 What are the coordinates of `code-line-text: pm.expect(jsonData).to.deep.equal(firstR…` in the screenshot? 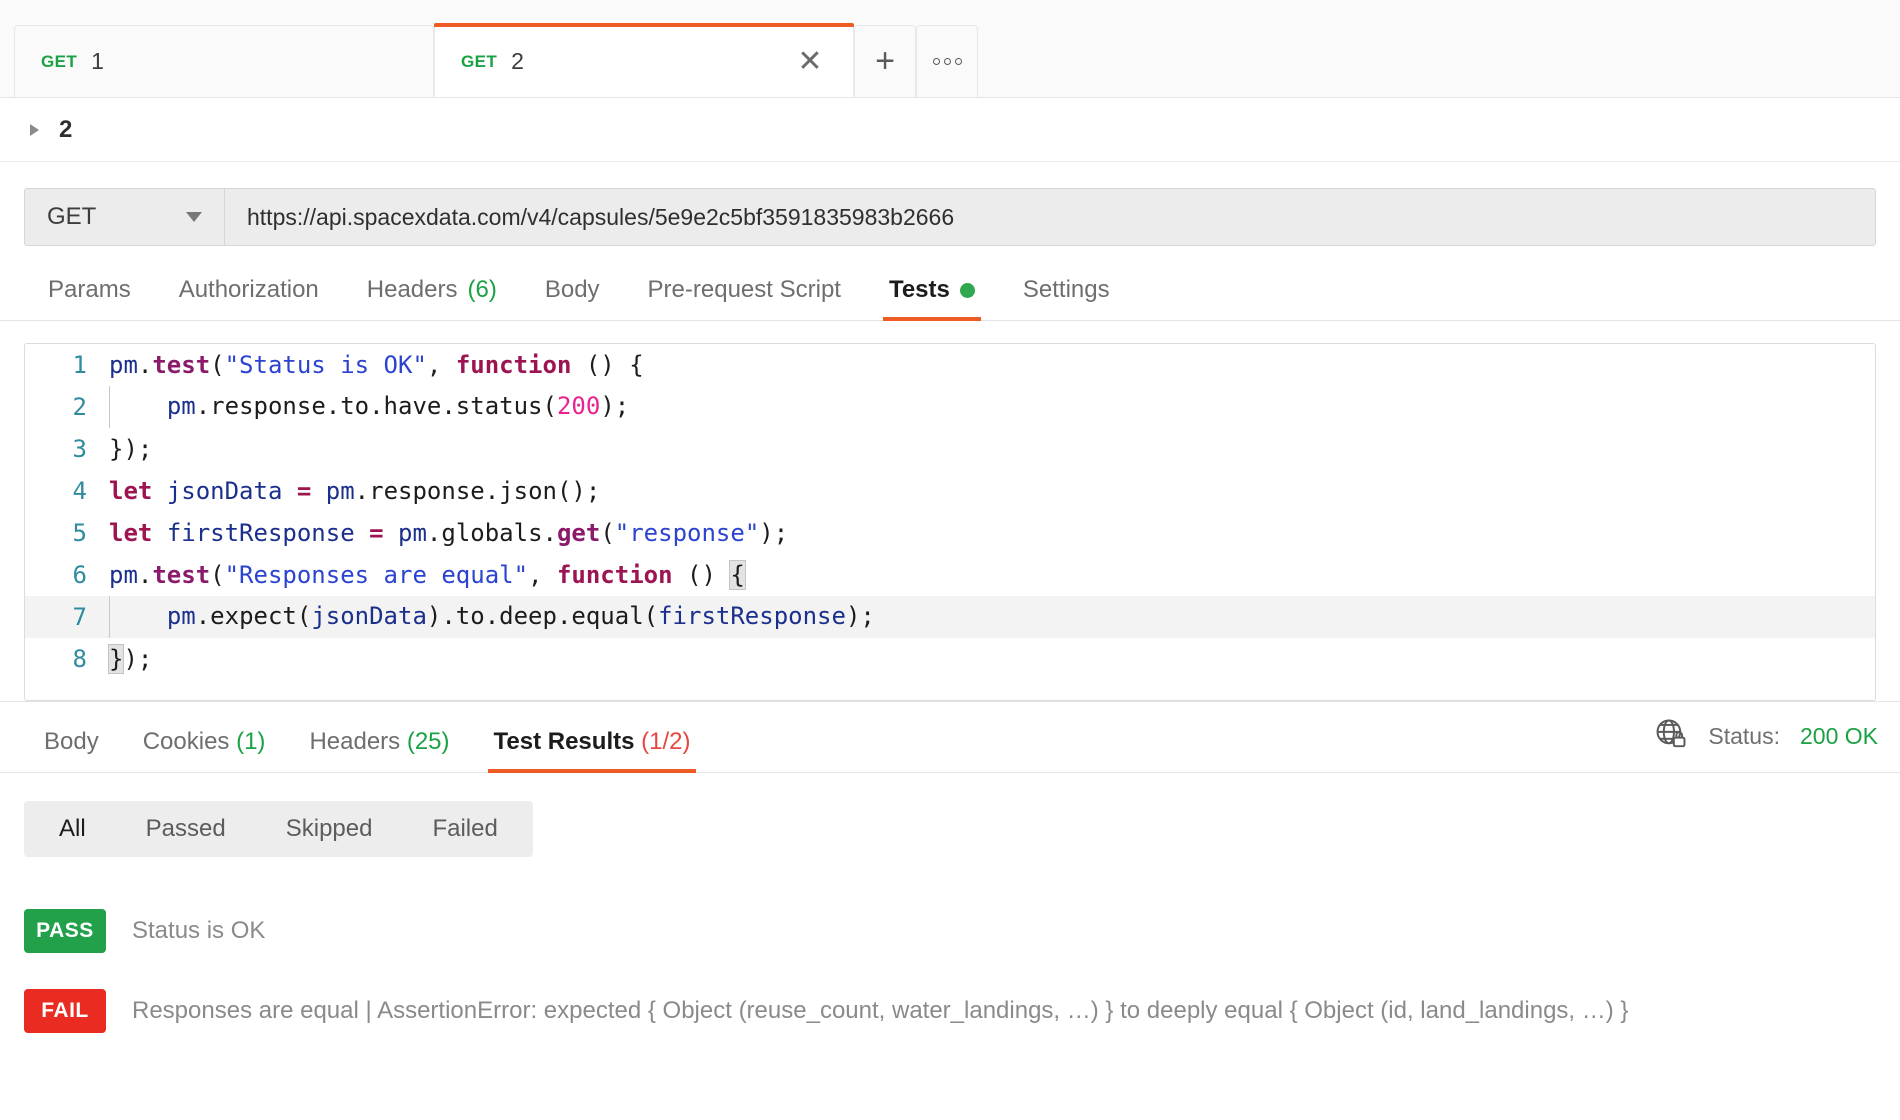 It's located at (492, 617).